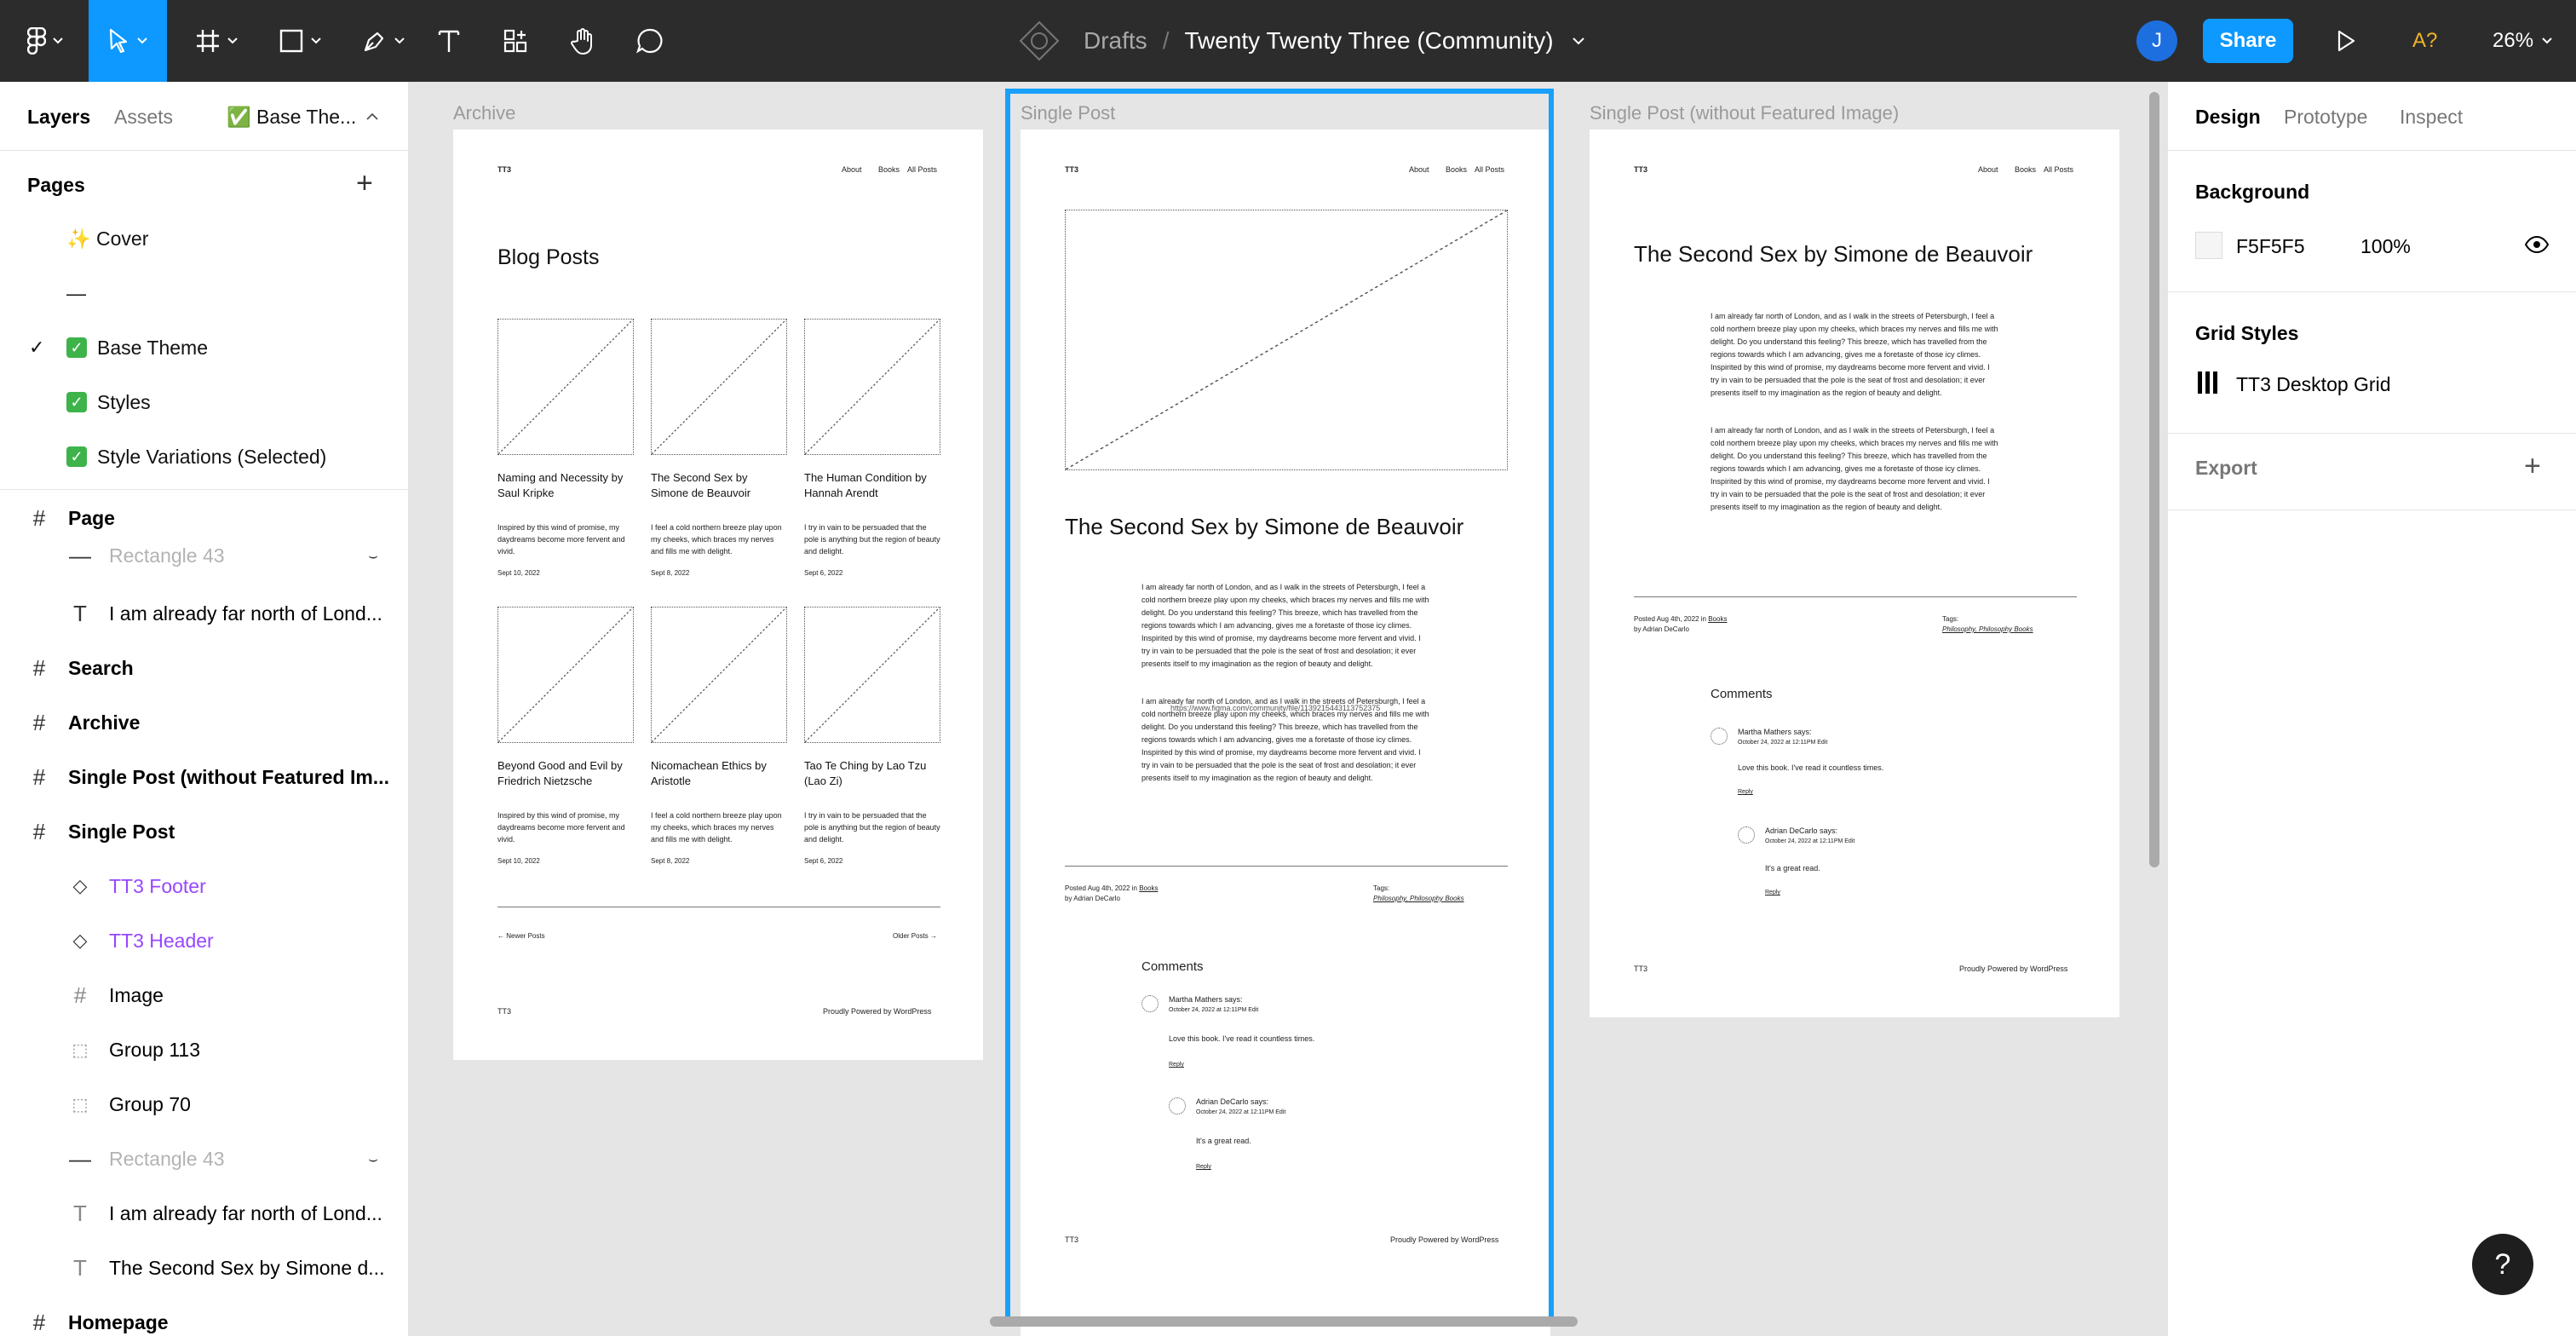  Describe the element at coordinates (1775, 732) in the screenshot. I see `comment-author: Martha Mathers says:` at that location.